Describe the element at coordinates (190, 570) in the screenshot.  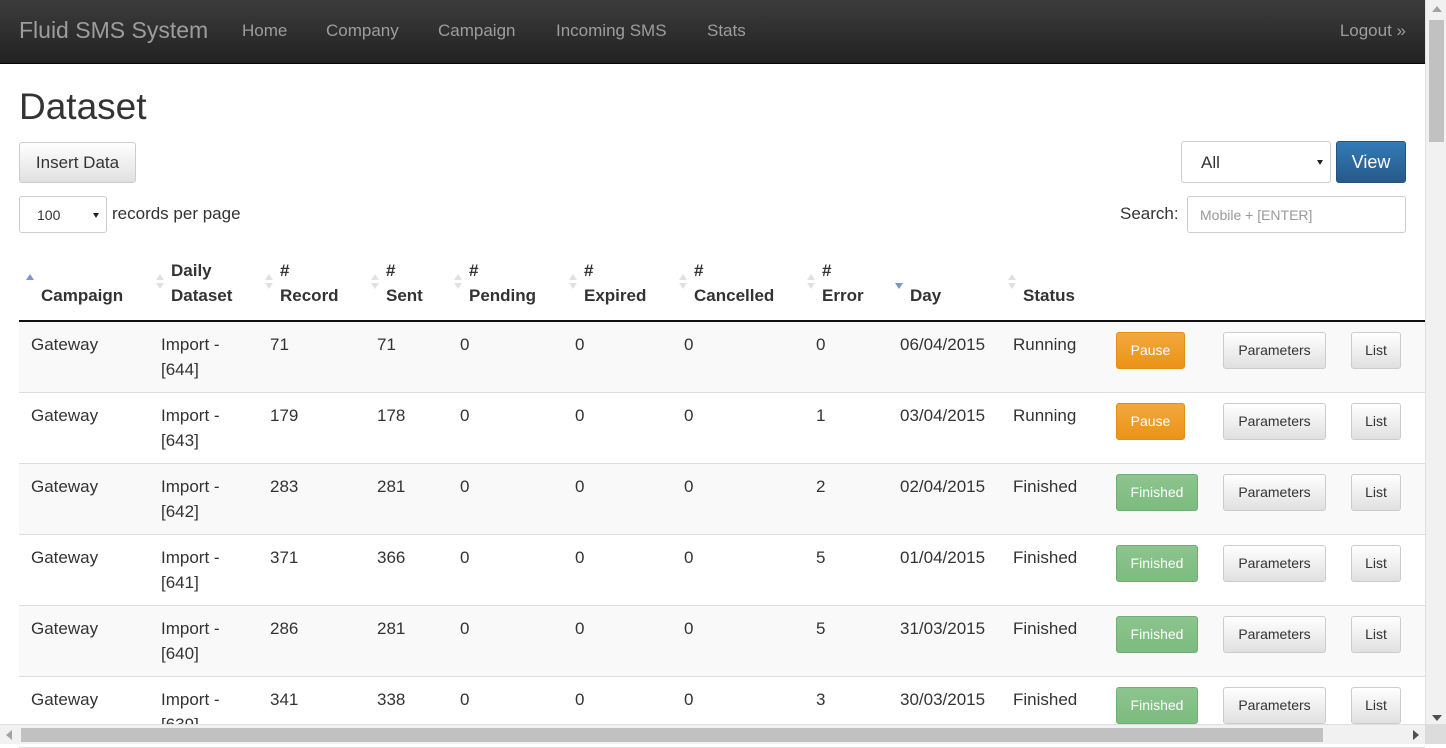
I see `cell-daily-dataset: Import - [641]` at that location.